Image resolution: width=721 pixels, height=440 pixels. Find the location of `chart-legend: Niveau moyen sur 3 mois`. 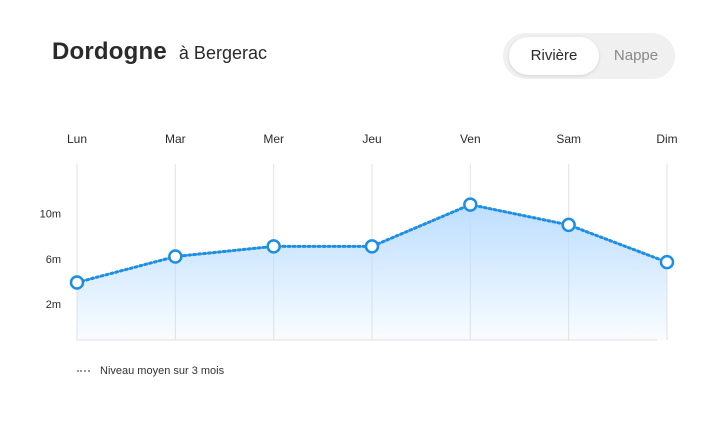

chart-legend: Niveau moyen sur 3 mois is located at coordinates (150, 371).